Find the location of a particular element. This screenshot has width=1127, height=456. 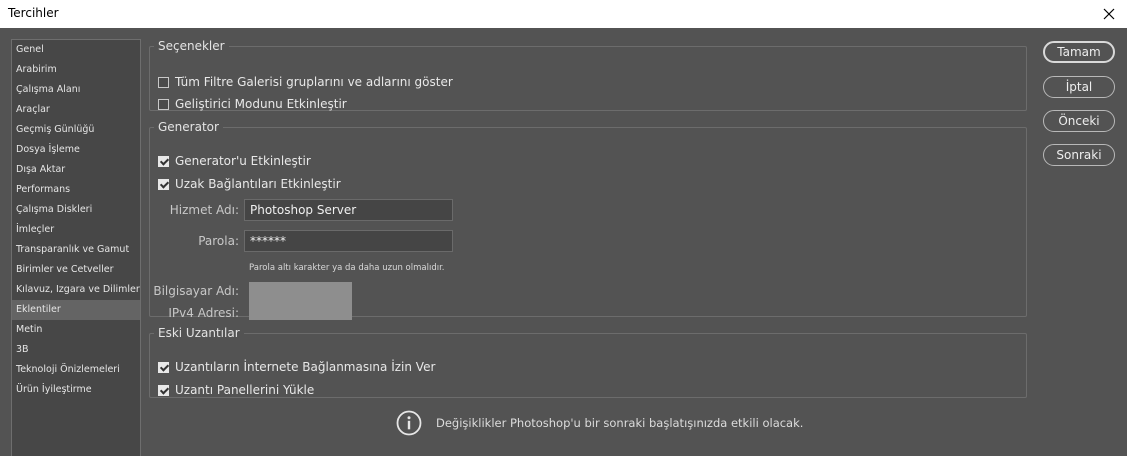

cancel-button: İptal is located at coordinates (1079, 87).